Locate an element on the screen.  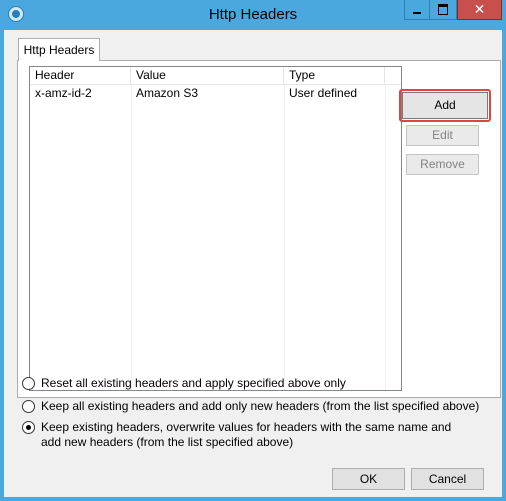
column-header-value: Value is located at coordinates (207, 75).